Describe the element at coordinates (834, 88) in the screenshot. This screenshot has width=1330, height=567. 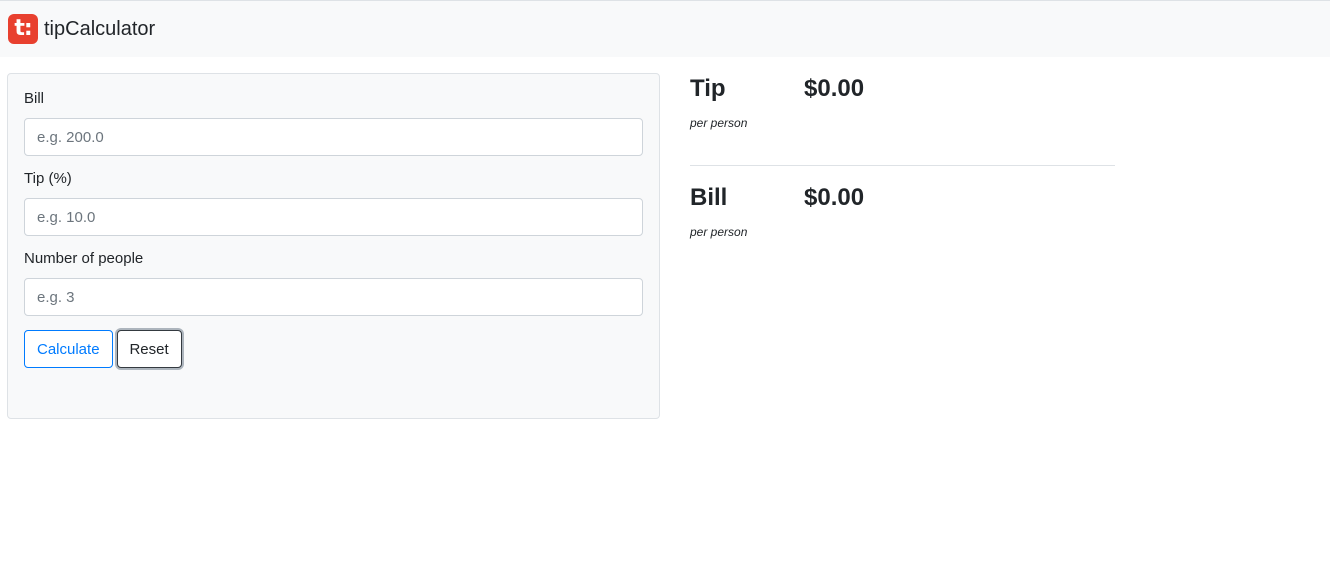
I see `tip-result-value: $0.00` at that location.